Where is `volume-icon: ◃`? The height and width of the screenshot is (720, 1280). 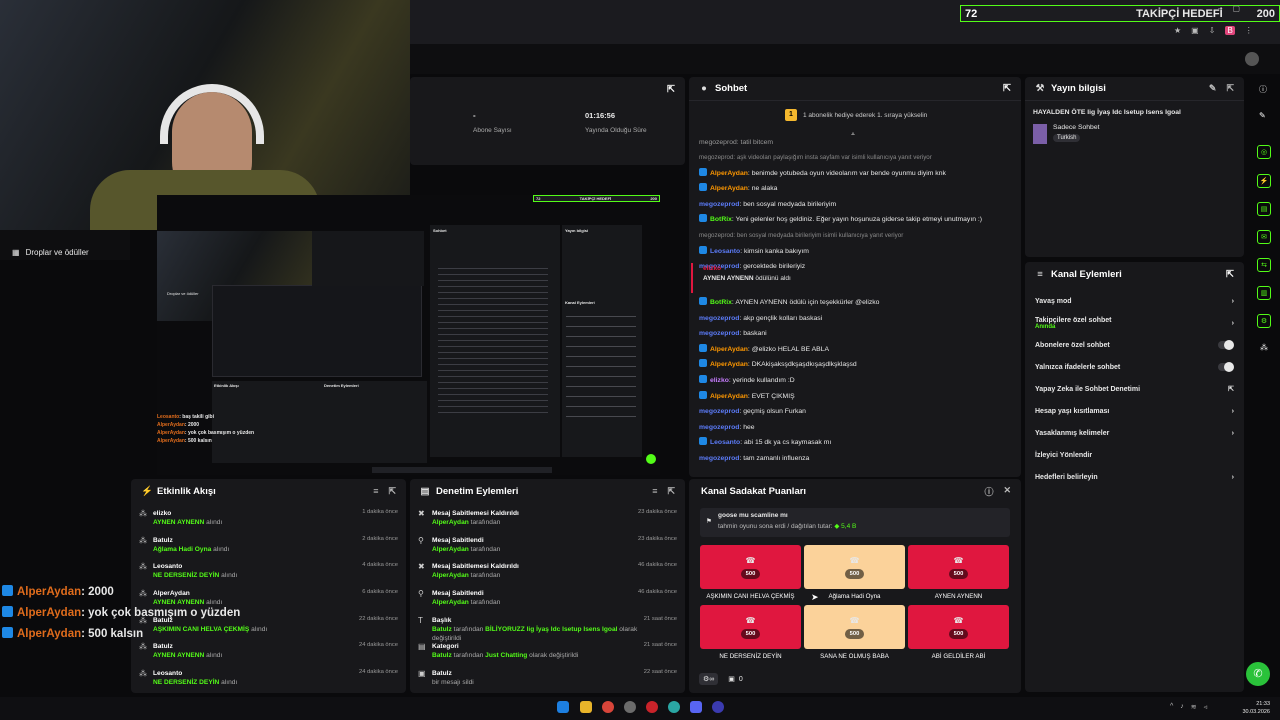 volume-icon: ◃ is located at coordinates (1206, 707).